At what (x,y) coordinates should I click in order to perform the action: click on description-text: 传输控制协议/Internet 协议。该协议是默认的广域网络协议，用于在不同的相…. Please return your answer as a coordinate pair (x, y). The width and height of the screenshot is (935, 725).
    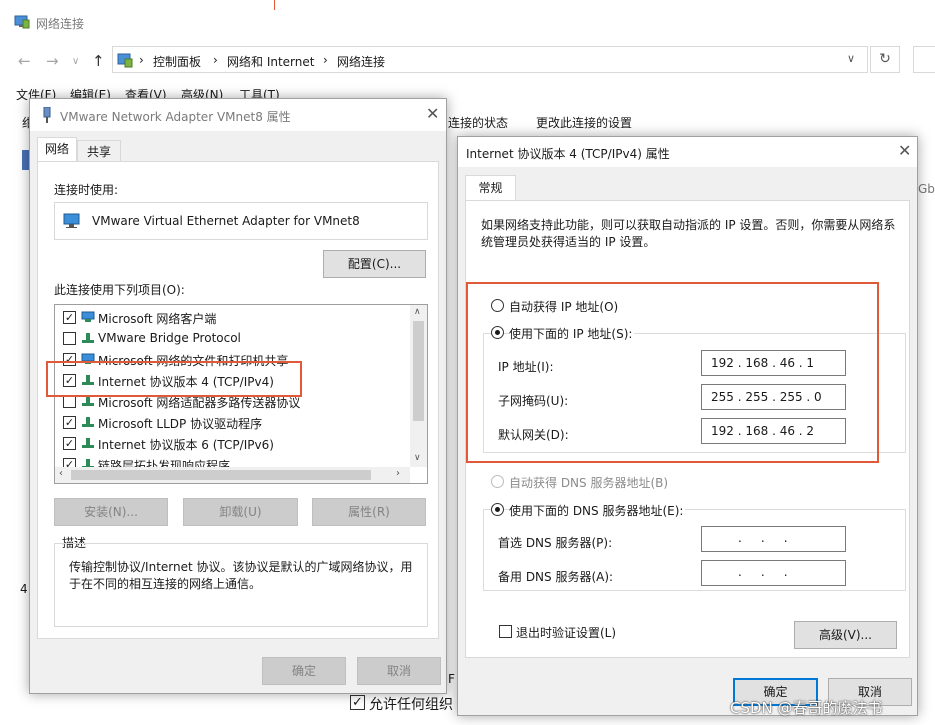
    Looking at the image, I should click on (241, 575).